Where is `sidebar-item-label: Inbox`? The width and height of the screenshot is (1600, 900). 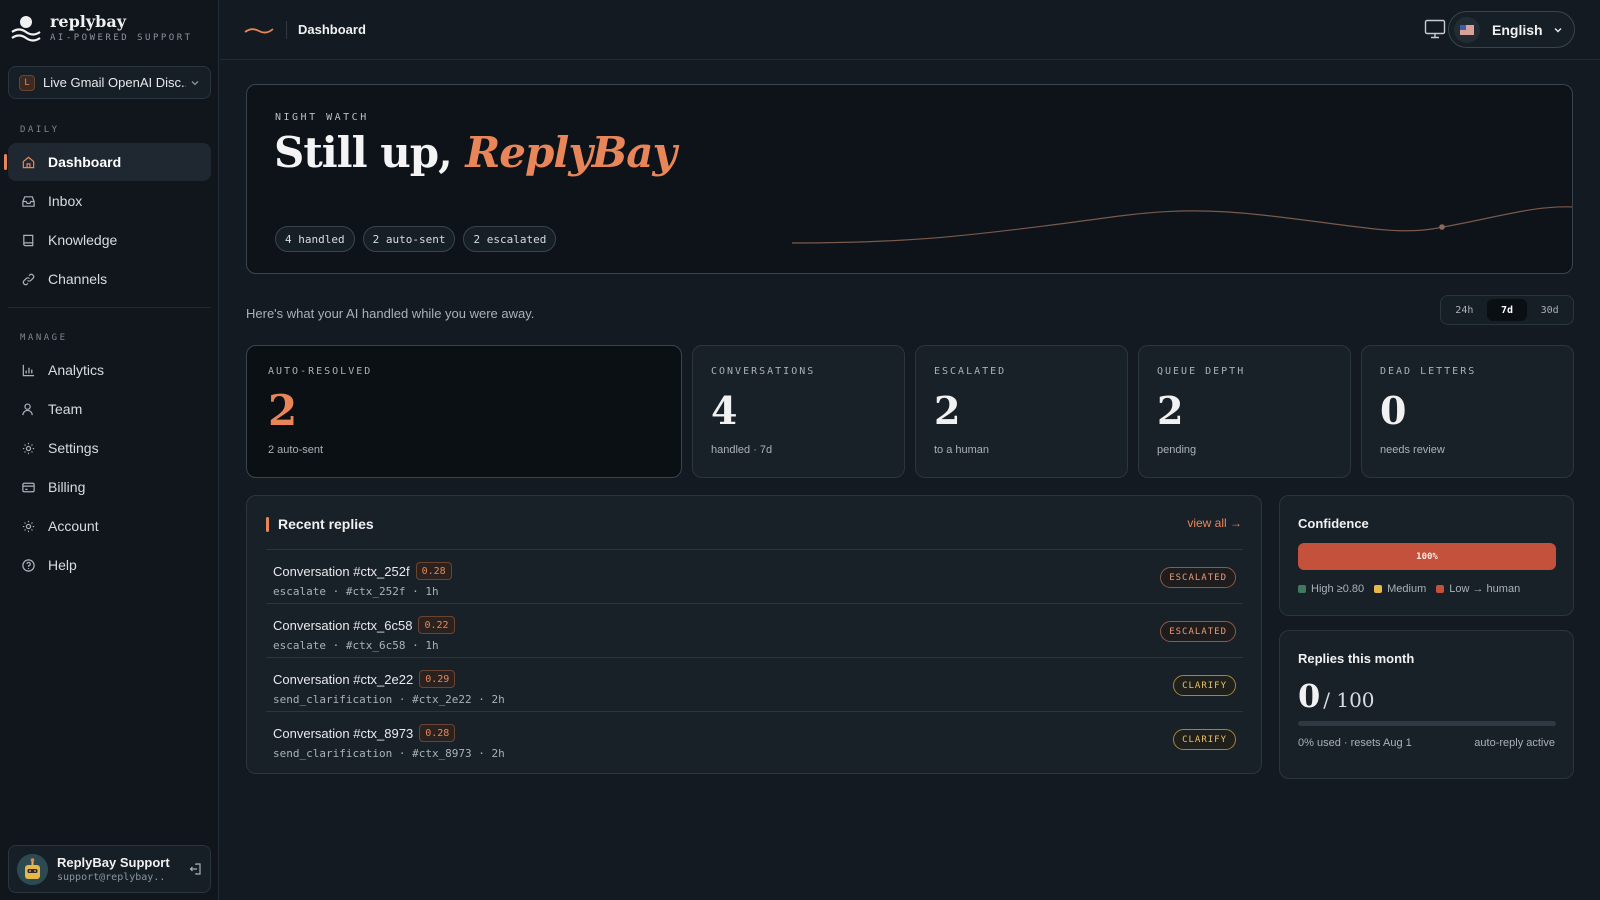 sidebar-item-label: Inbox is located at coordinates (65, 201).